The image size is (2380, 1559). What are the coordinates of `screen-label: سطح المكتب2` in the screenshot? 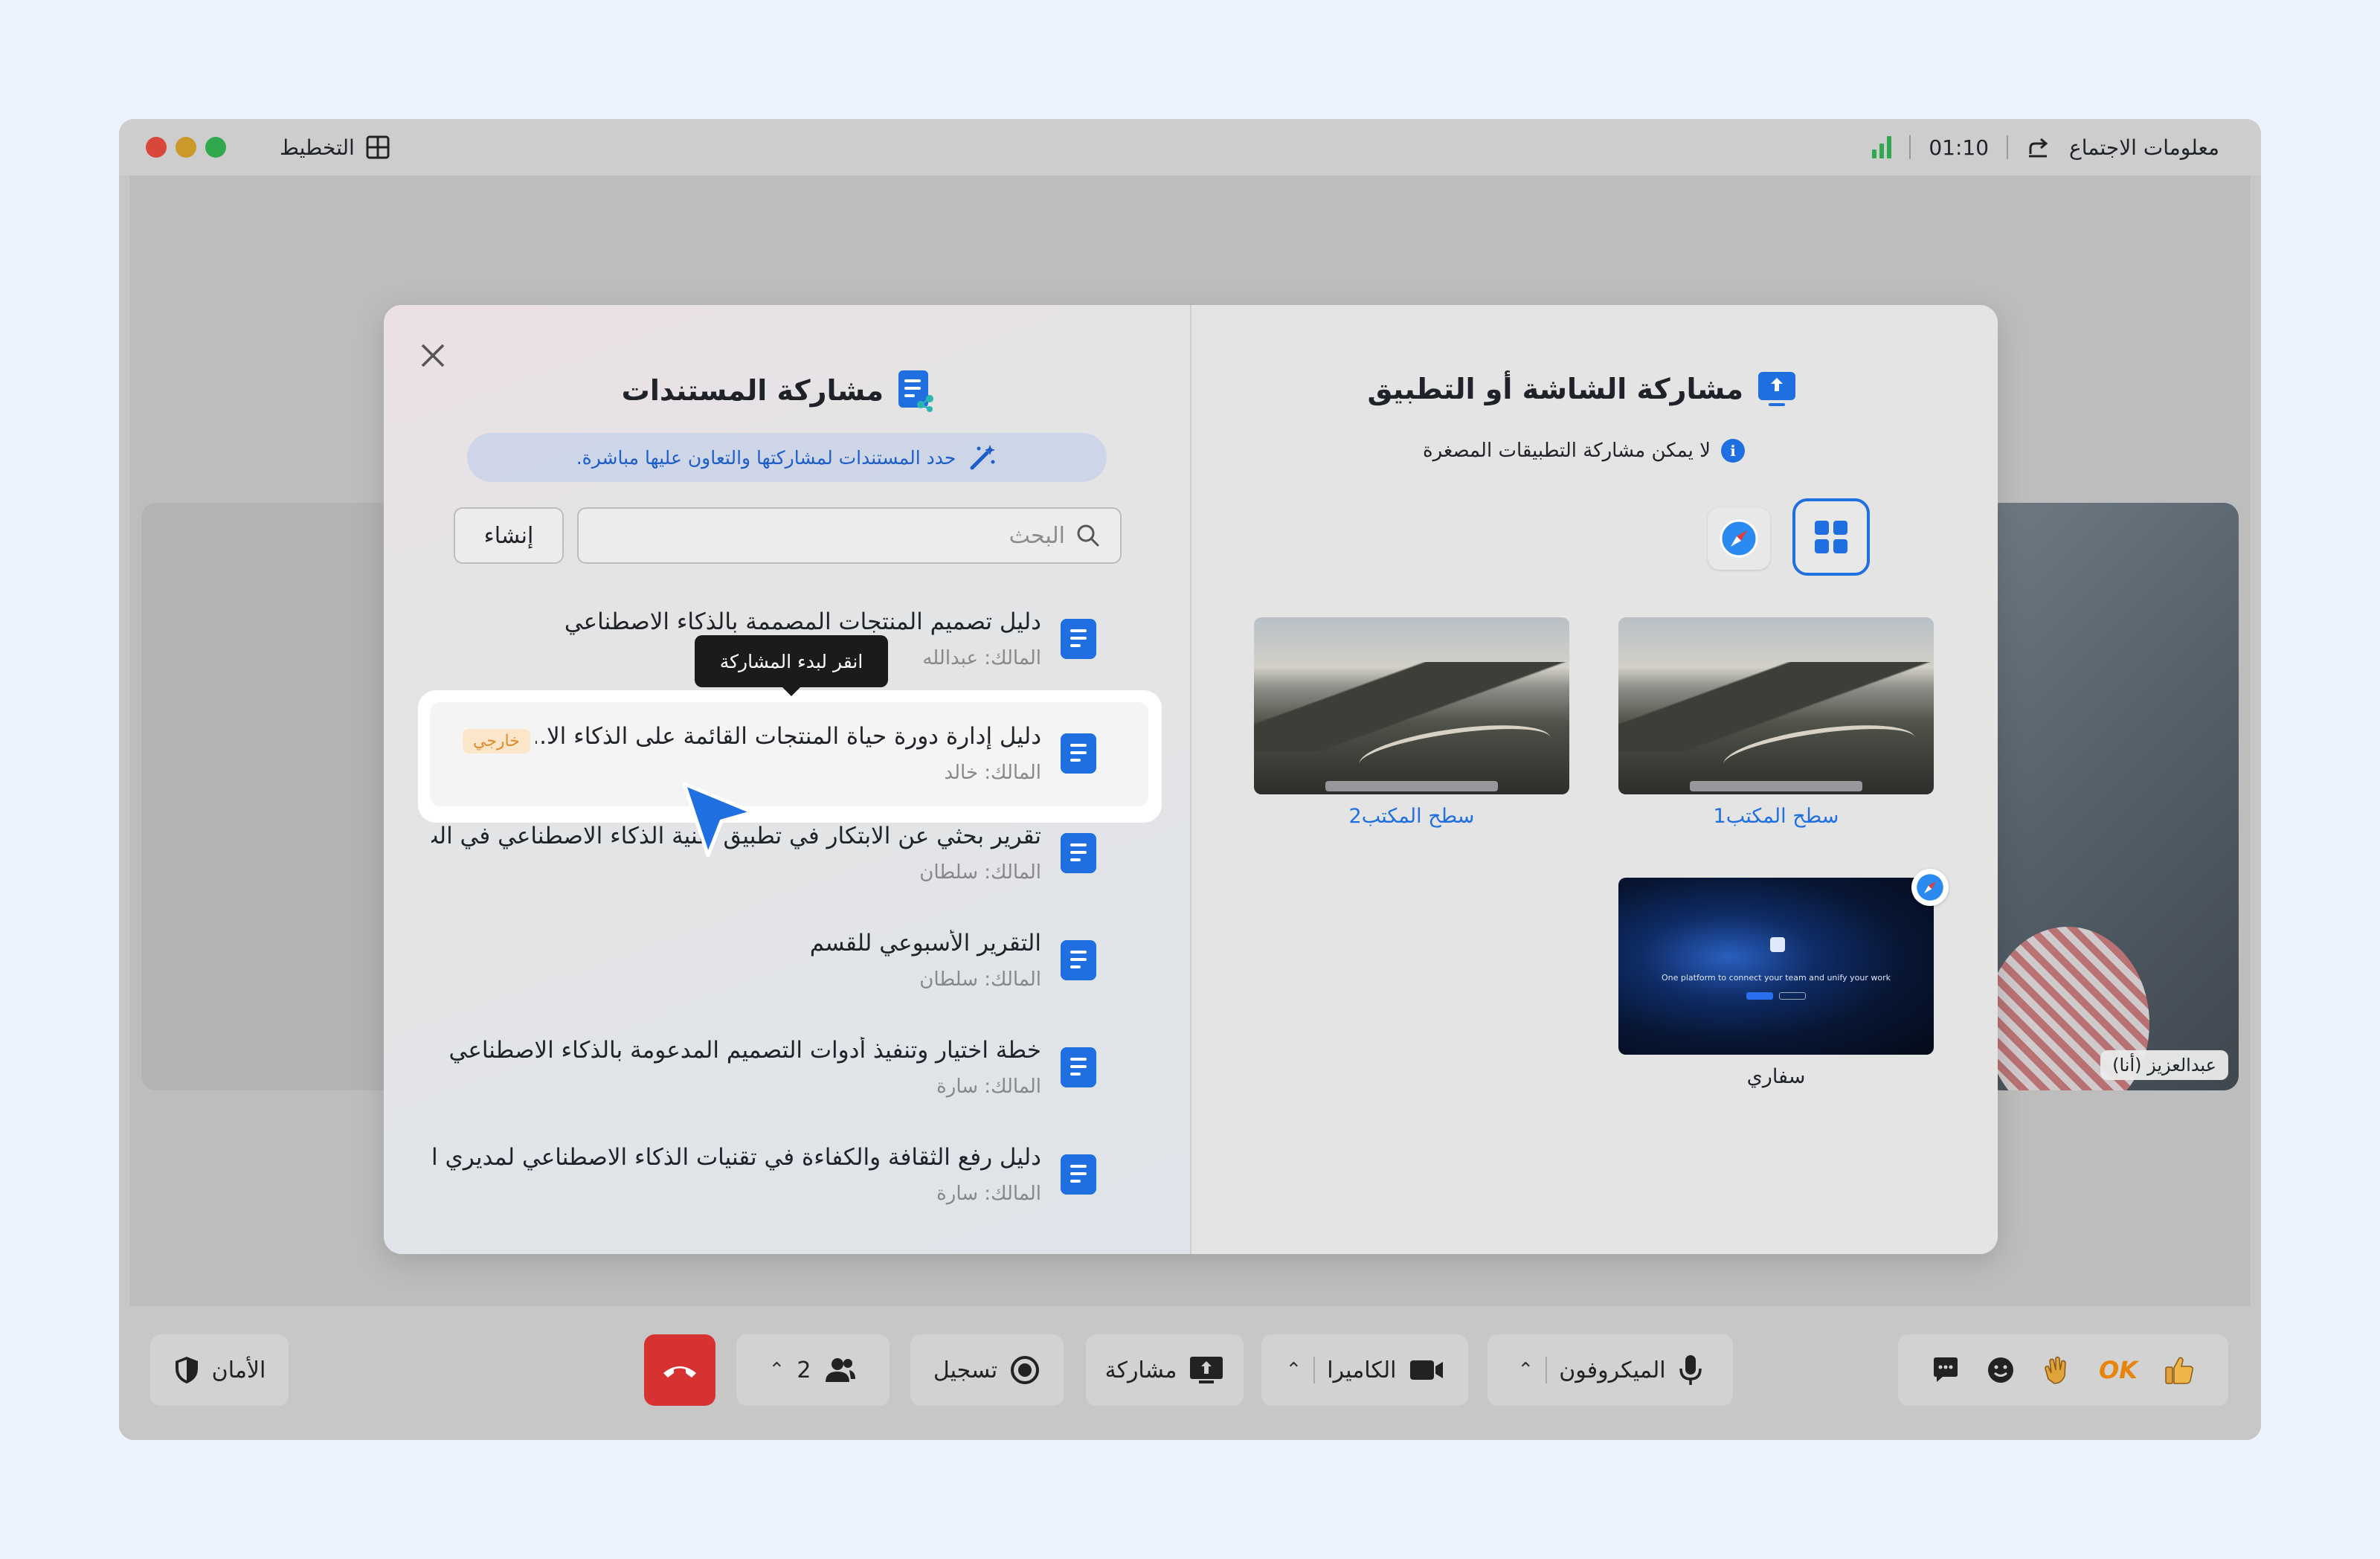 It's located at (1412, 816).